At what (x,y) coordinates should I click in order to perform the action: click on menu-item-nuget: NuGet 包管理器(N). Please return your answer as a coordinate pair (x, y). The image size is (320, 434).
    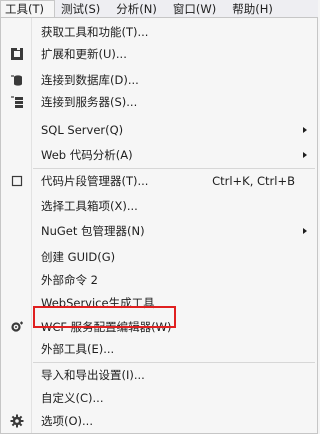
    Looking at the image, I should click on (159, 231).